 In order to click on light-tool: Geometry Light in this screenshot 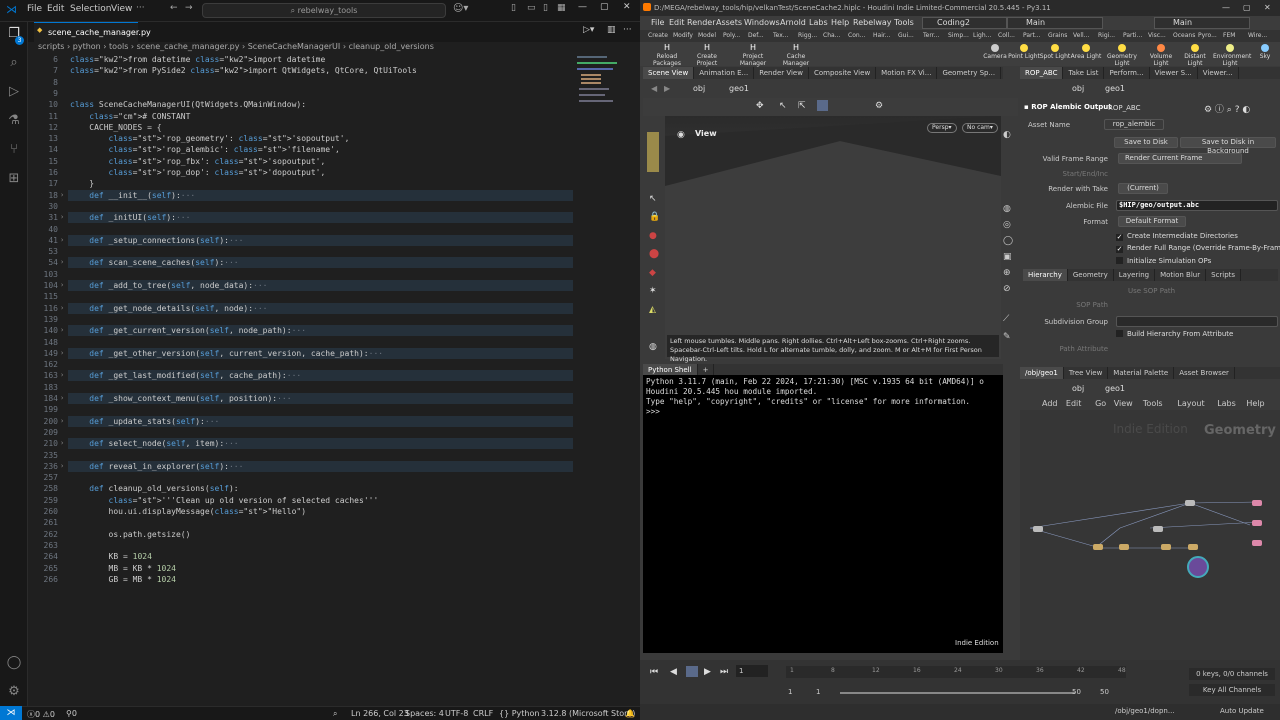, I will do `click(1122, 55)`.